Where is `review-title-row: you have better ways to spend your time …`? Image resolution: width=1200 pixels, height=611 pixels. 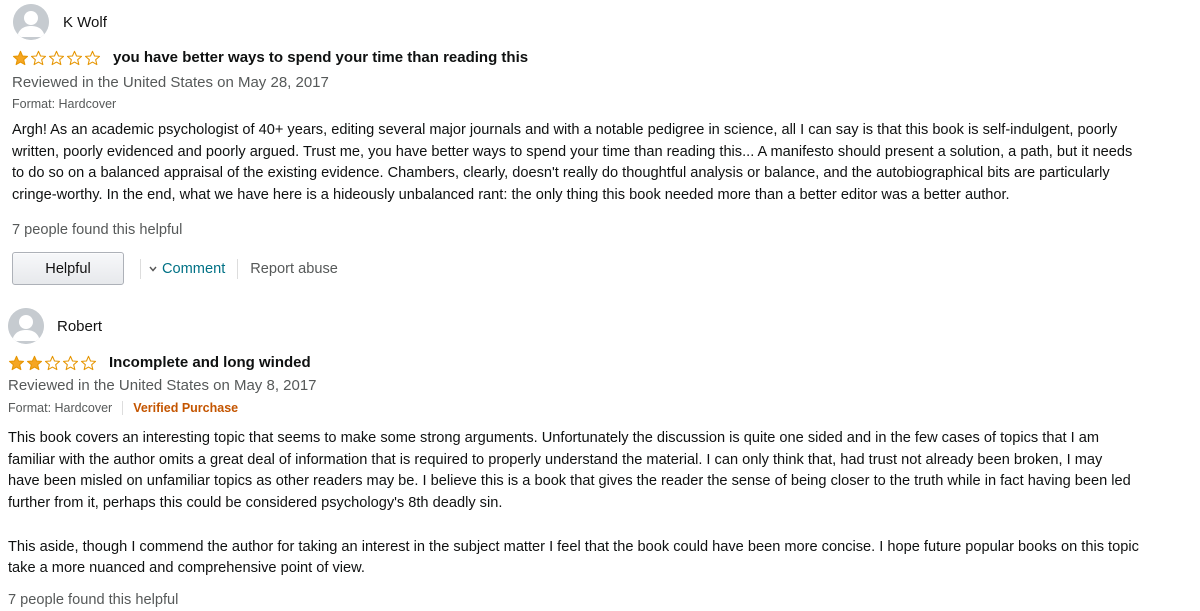 review-title-row: you have better ways to spend your time … is located at coordinates (270, 57).